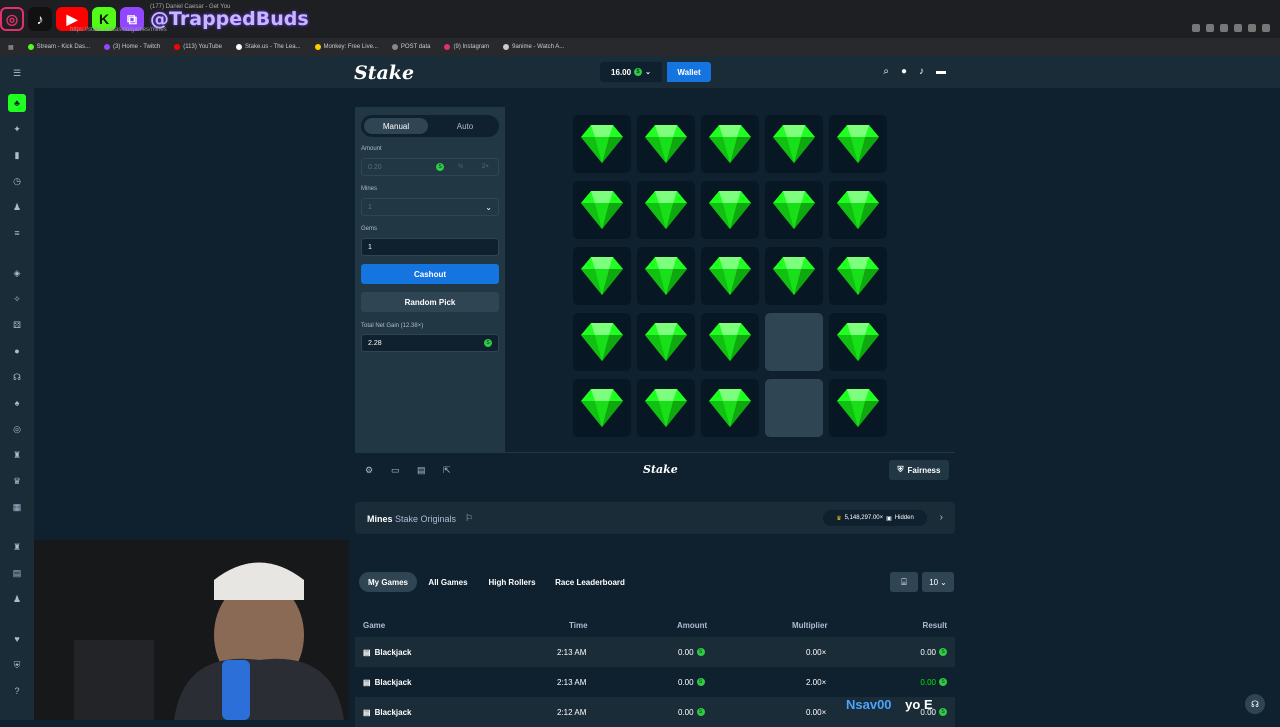 The image size is (1280, 727). Describe the element at coordinates (388, 582) in the screenshot. I see `tab-my-games: My Games` at that location.